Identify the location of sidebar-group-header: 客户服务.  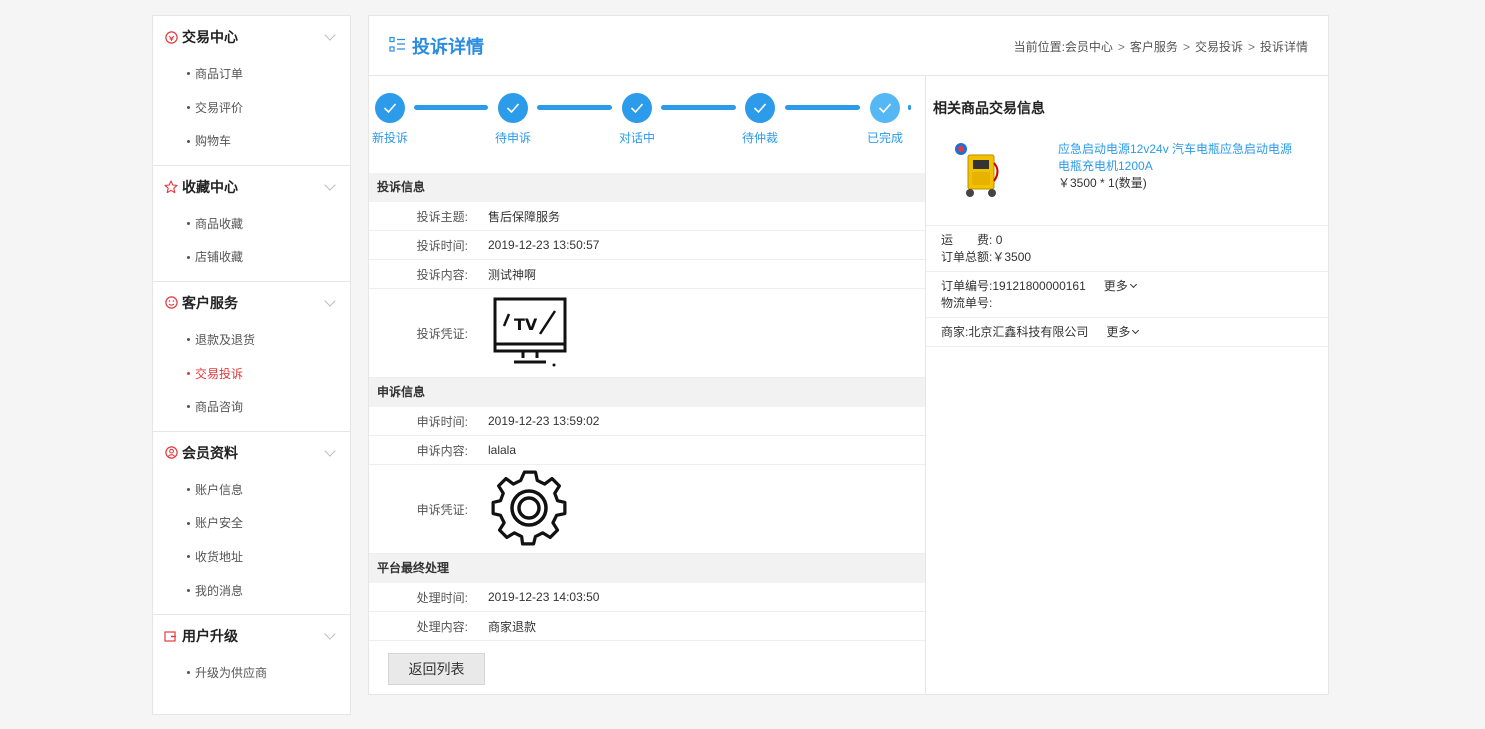
(251, 303).